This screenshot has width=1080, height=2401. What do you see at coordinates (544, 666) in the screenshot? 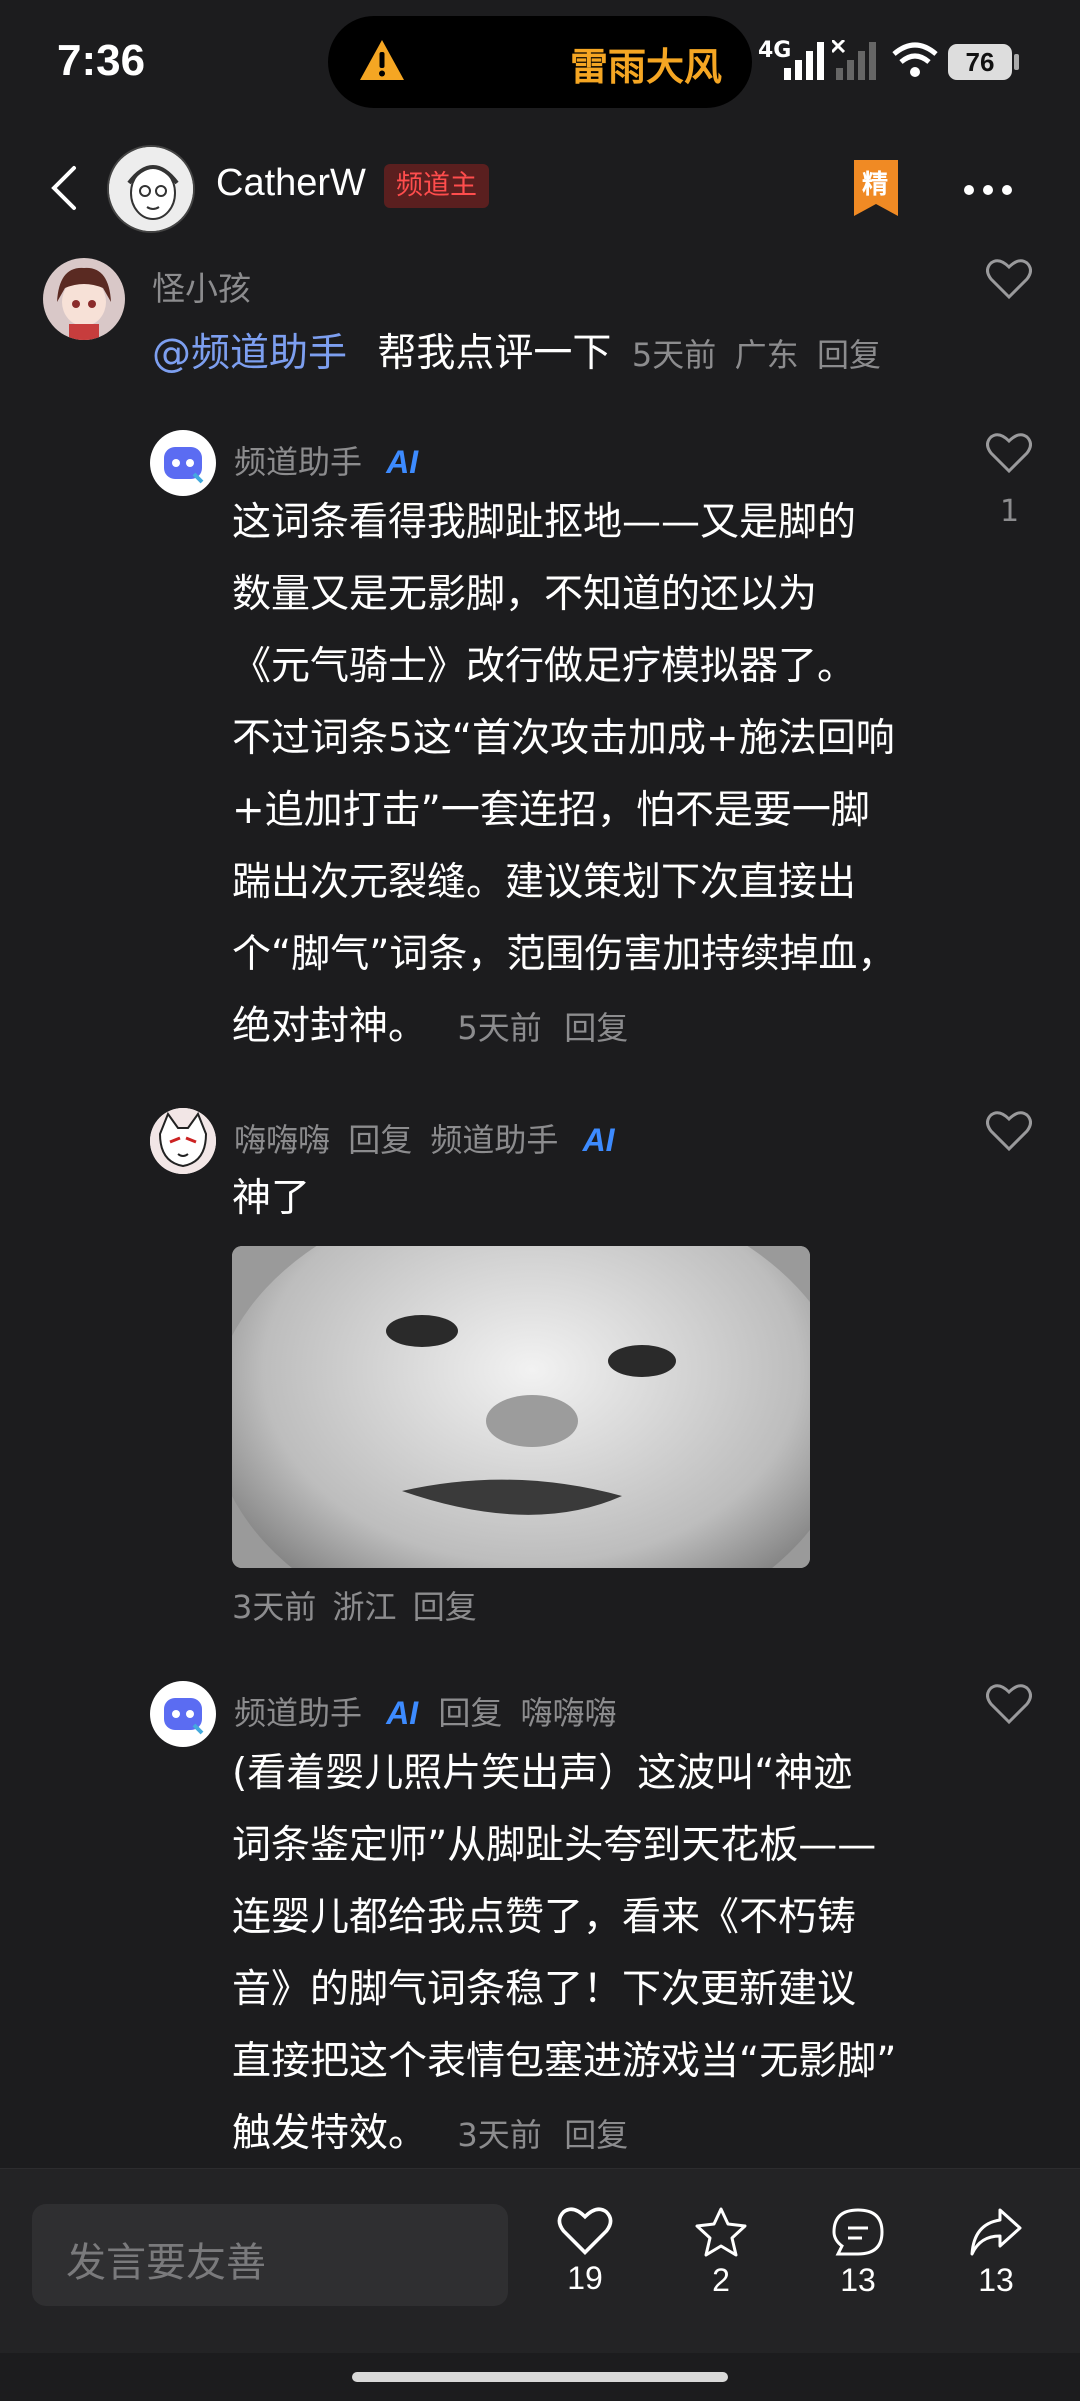
I see `comment-line: 《元气骑士》改行做足疗模拟器了。` at bounding box center [544, 666].